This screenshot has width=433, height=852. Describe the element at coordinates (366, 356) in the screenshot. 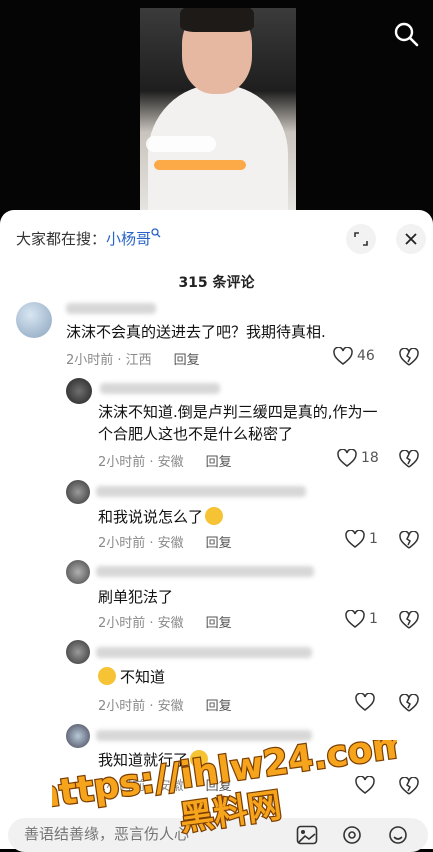

I see `like-count: 46` at that location.